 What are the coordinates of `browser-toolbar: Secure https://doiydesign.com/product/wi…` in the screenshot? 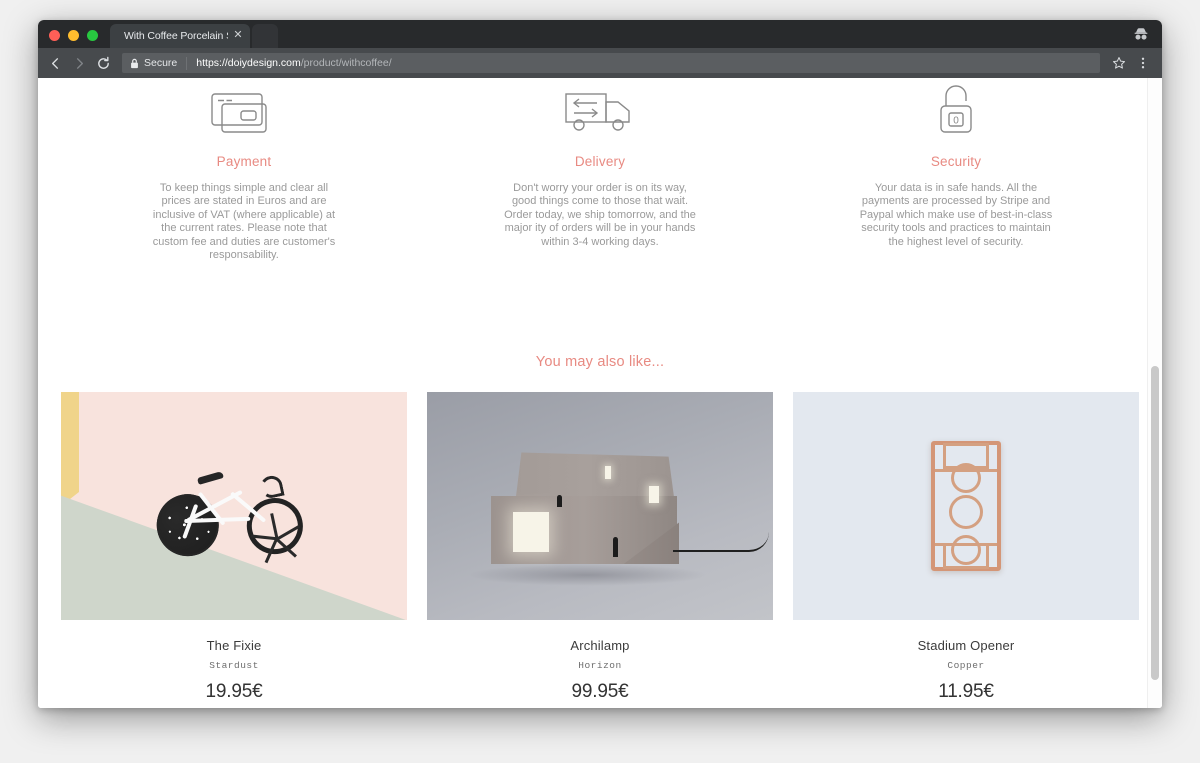 It's located at (600, 63).